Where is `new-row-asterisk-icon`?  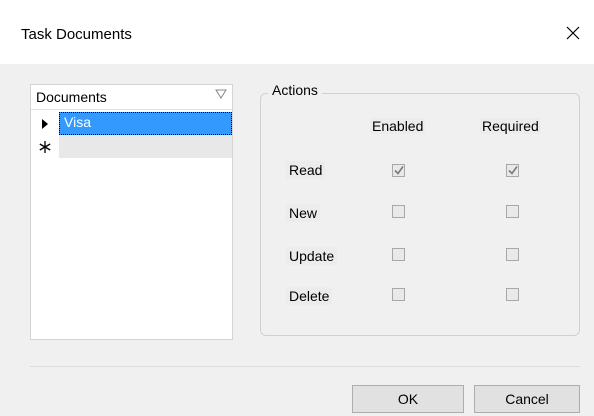
new-row-asterisk-icon is located at coordinates (45, 146).